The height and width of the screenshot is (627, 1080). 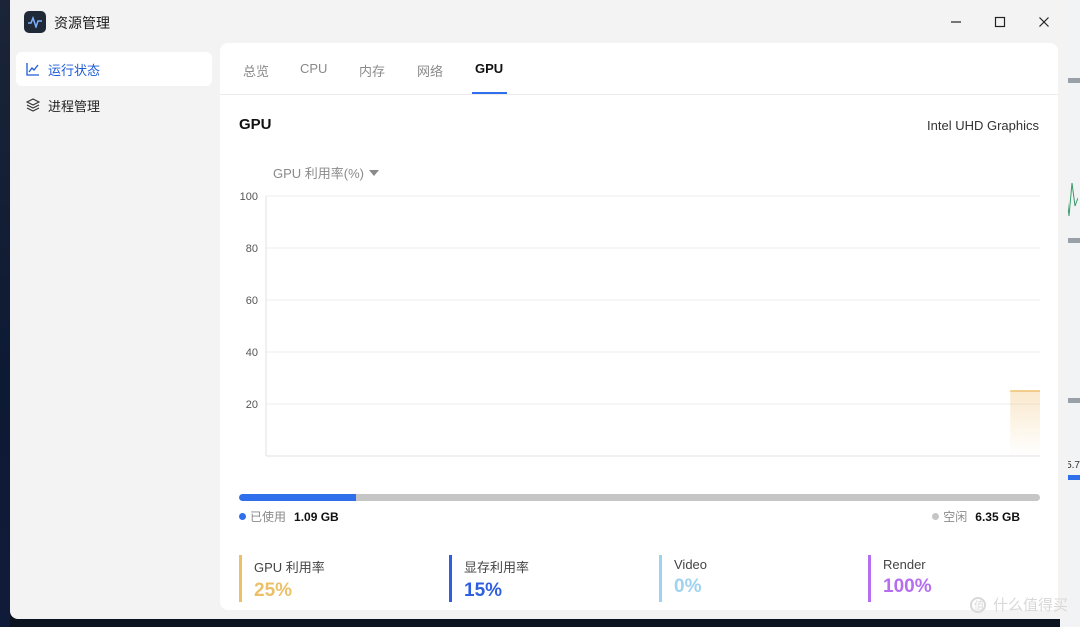 I want to click on sidebar-item-label: 进程管理, so click(x=74, y=106).